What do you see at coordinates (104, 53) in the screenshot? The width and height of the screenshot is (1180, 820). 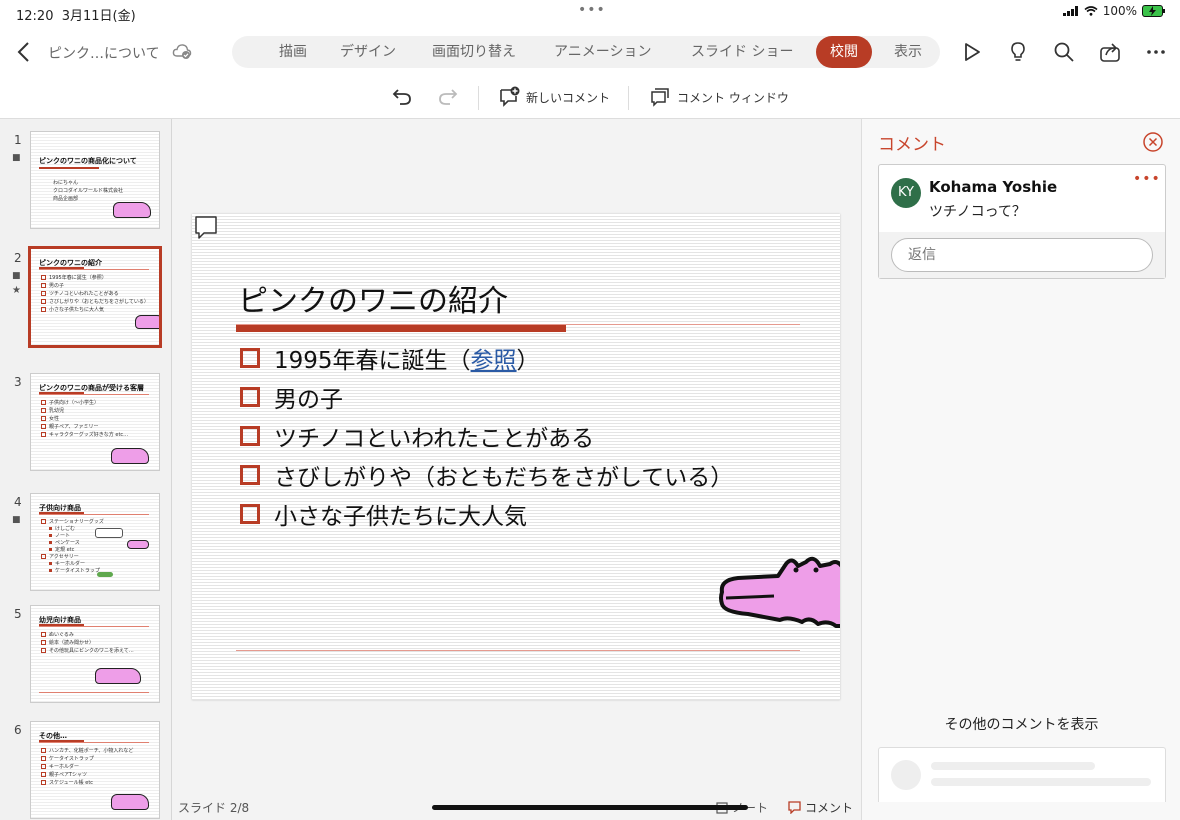 I see `document-title: ピンク…について` at bounding box center [104, 53].